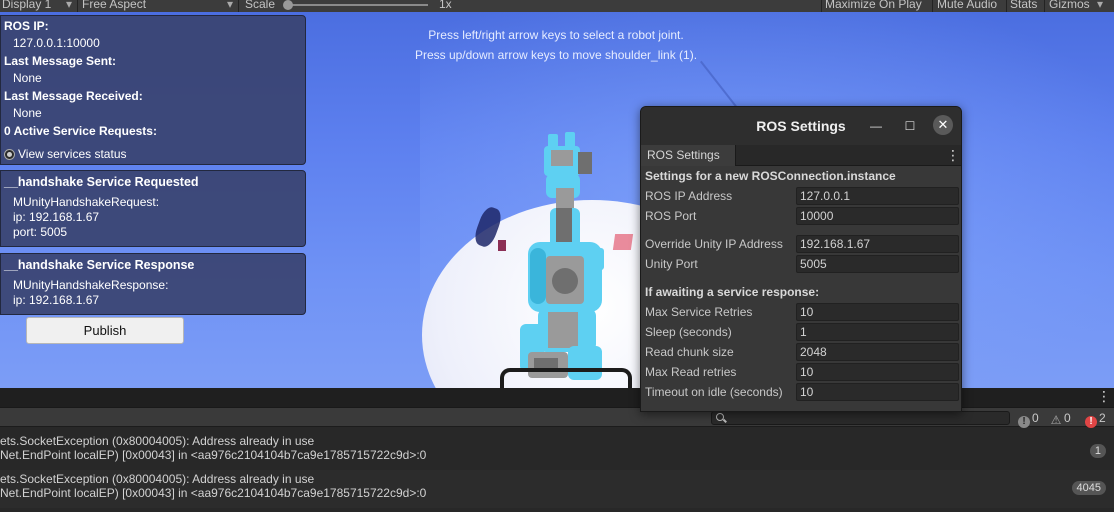 The image size is (1114, 512). I want to click on ros-ip-address-field: 127.0.0.1, so click(877, 196).